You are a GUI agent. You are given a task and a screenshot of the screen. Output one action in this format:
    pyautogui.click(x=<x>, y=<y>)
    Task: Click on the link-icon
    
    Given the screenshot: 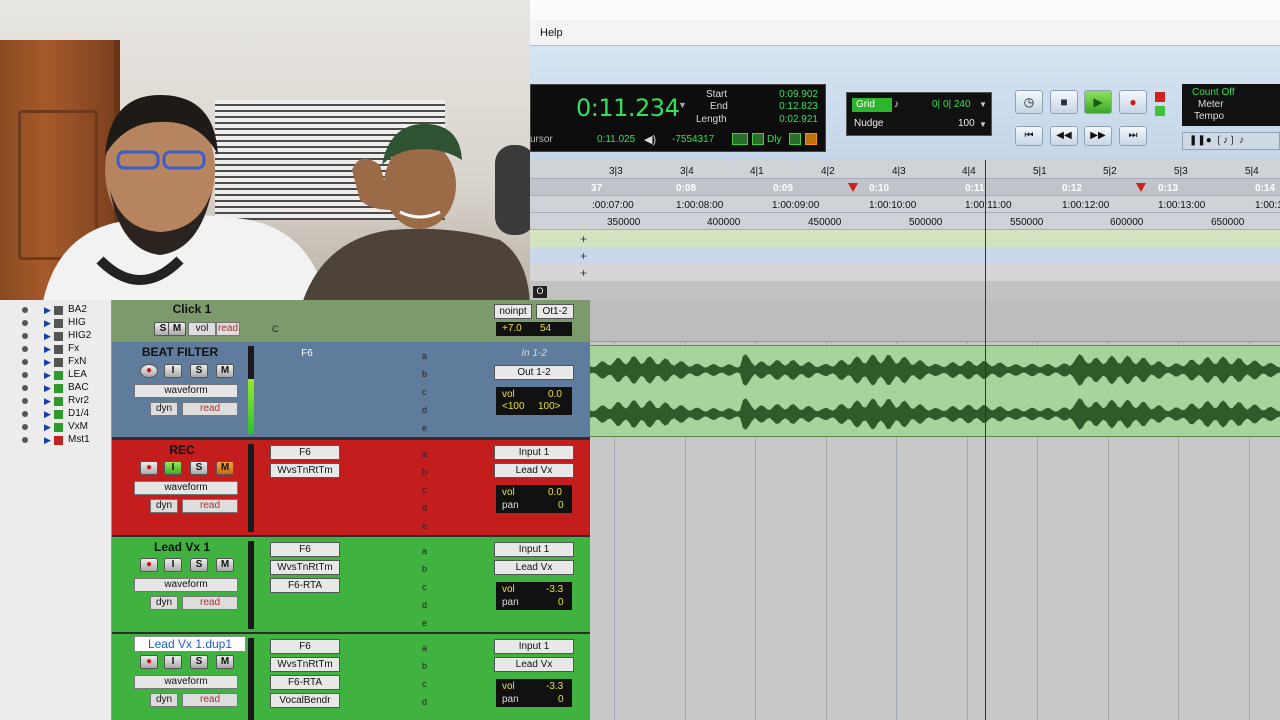 What is the action you would take?
    pyautogui.click(x=795, y=139)
    